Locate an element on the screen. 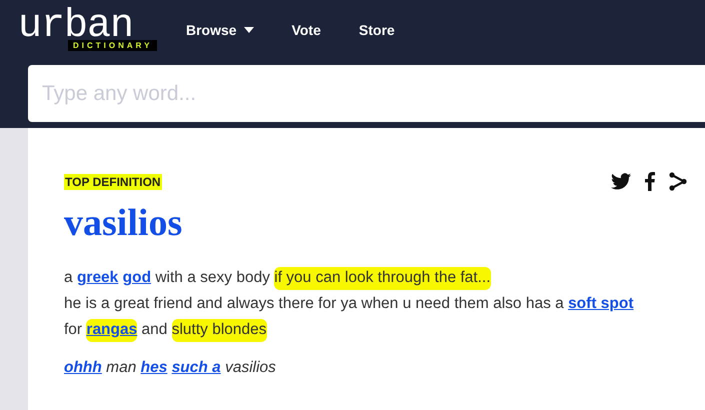  example-text: ohhh man hes such a vasilios is located at coordinates (170, 368).